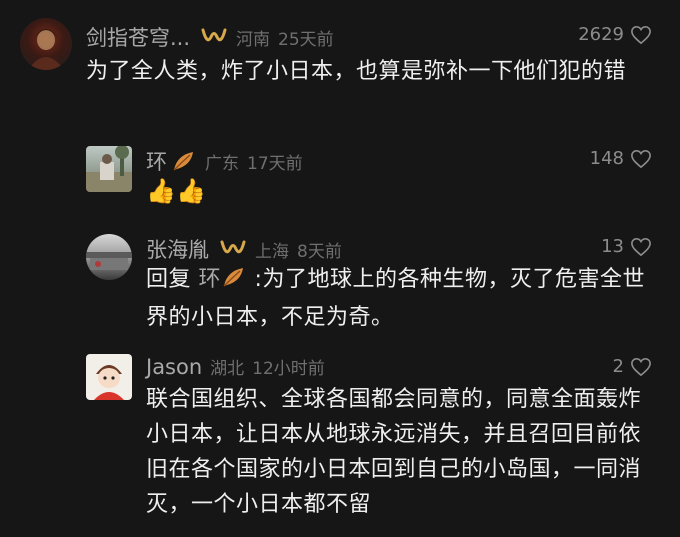  I want to click on like-count: 2, so click(618, 366).